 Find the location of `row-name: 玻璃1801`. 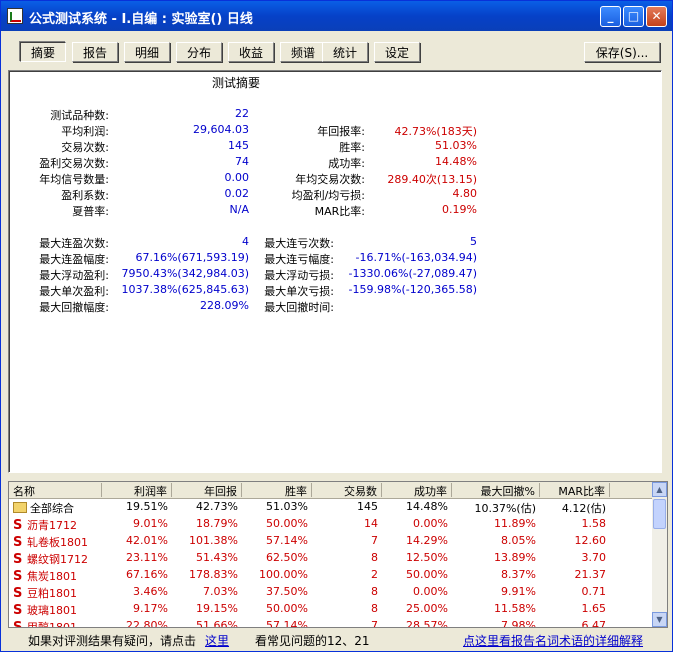

row-name: 玻璃1801 is located at coordinates (52, 610).